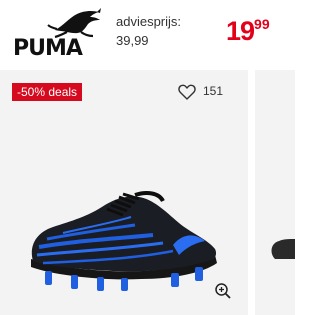 The height and width of the screenshot is (315, 320). I want to click on advies-label: adviesprijs:, so click(149, 21).